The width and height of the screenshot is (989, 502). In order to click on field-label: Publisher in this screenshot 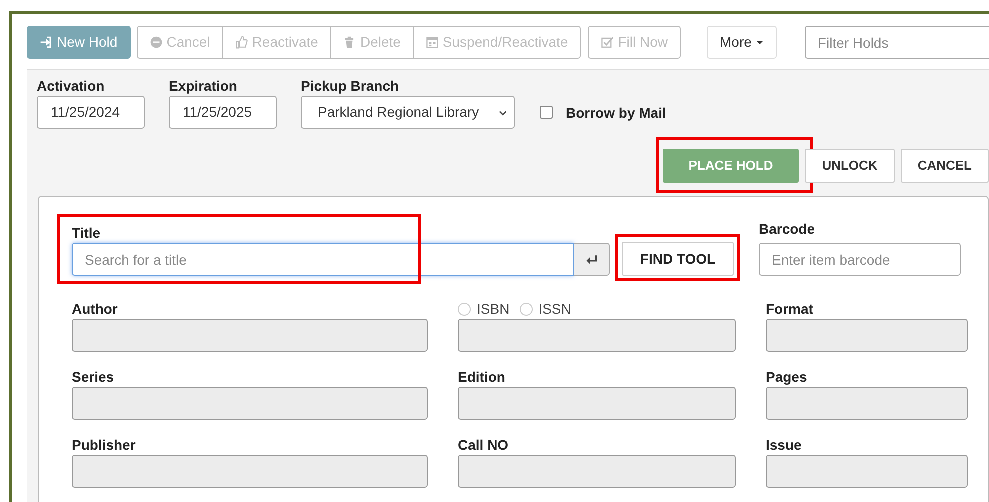, I will do `click(104, 445)`.